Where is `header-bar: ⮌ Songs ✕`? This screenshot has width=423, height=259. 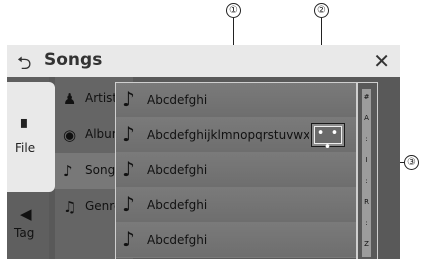 header-bar: ⮌ Songs ✕ is located at coordinates (203, 61).